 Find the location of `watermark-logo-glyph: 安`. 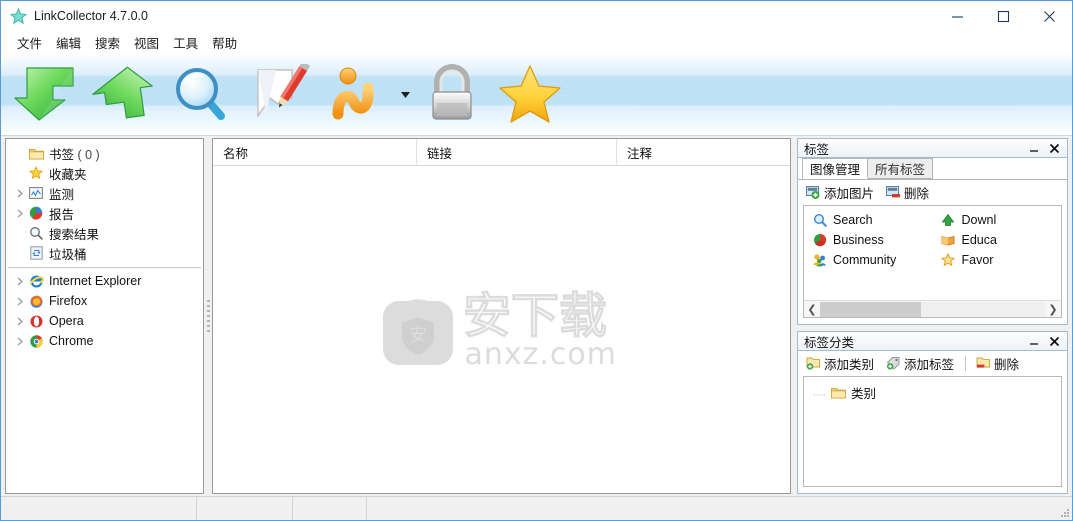

watermark-logo-glyph: 安 is located at coordinates (418, 335).